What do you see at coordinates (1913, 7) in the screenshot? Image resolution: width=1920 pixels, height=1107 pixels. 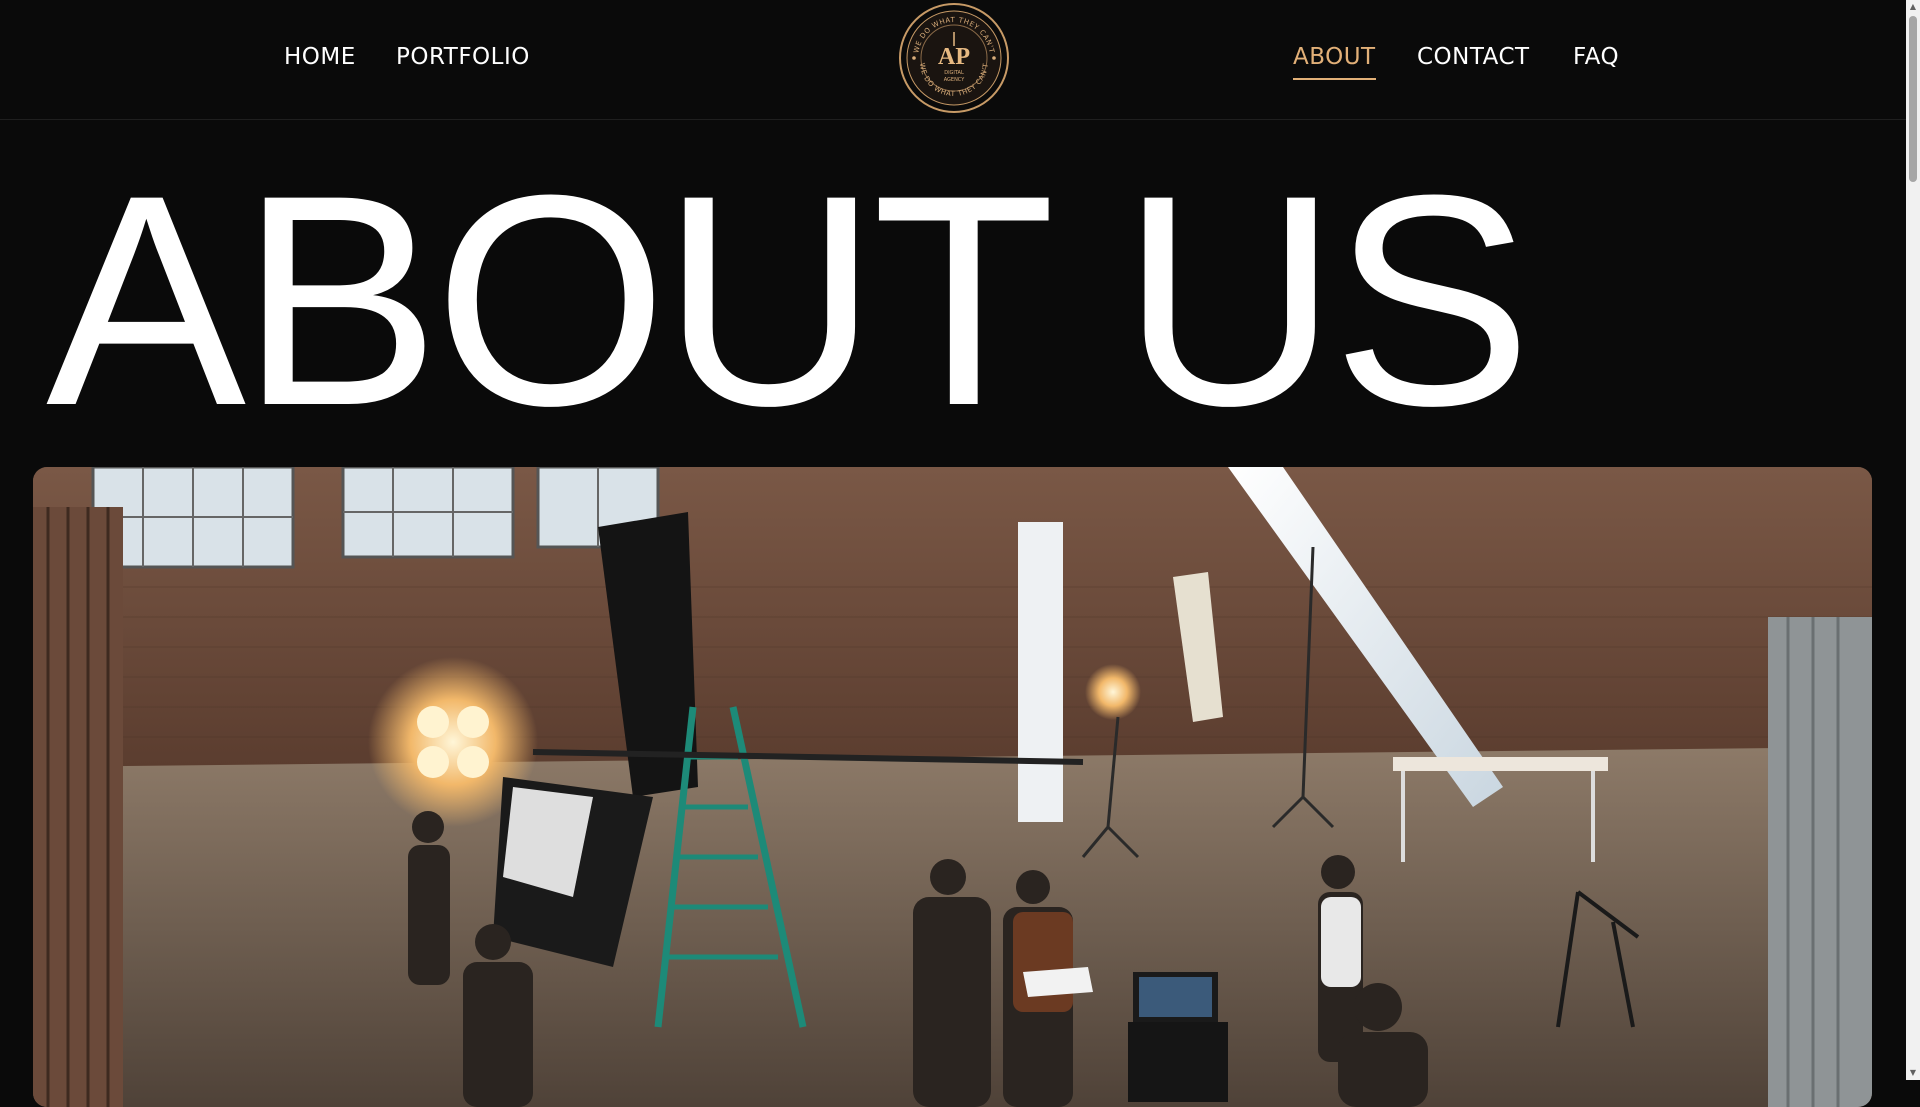 I see `scroll-up-icon: ▲` at bounding box center [1913, 7].